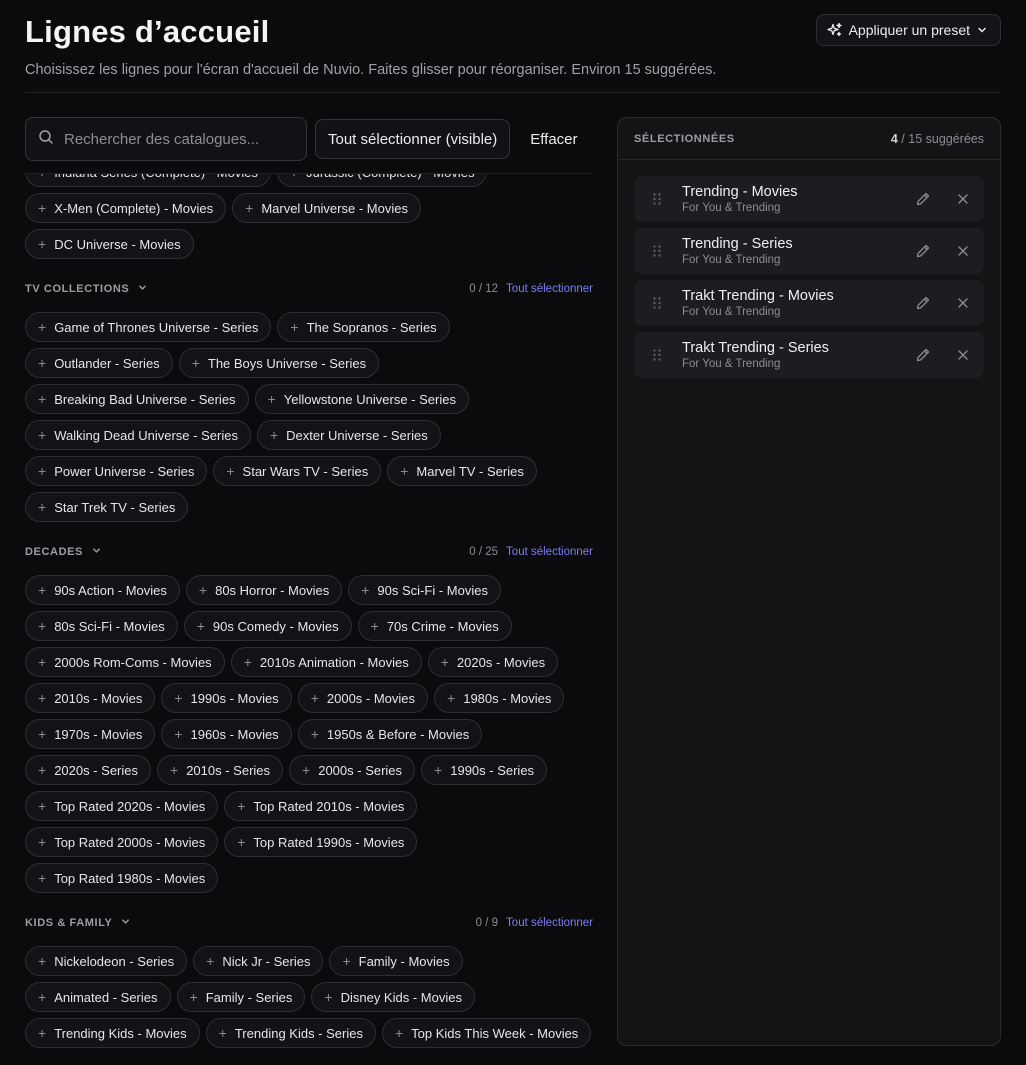 This screenshot has height=1065, width=1026. I want to click on section-header-tv-collections: TV COLLECTIONS 0 / 12 Tout sélectionner, so click(309, 289).